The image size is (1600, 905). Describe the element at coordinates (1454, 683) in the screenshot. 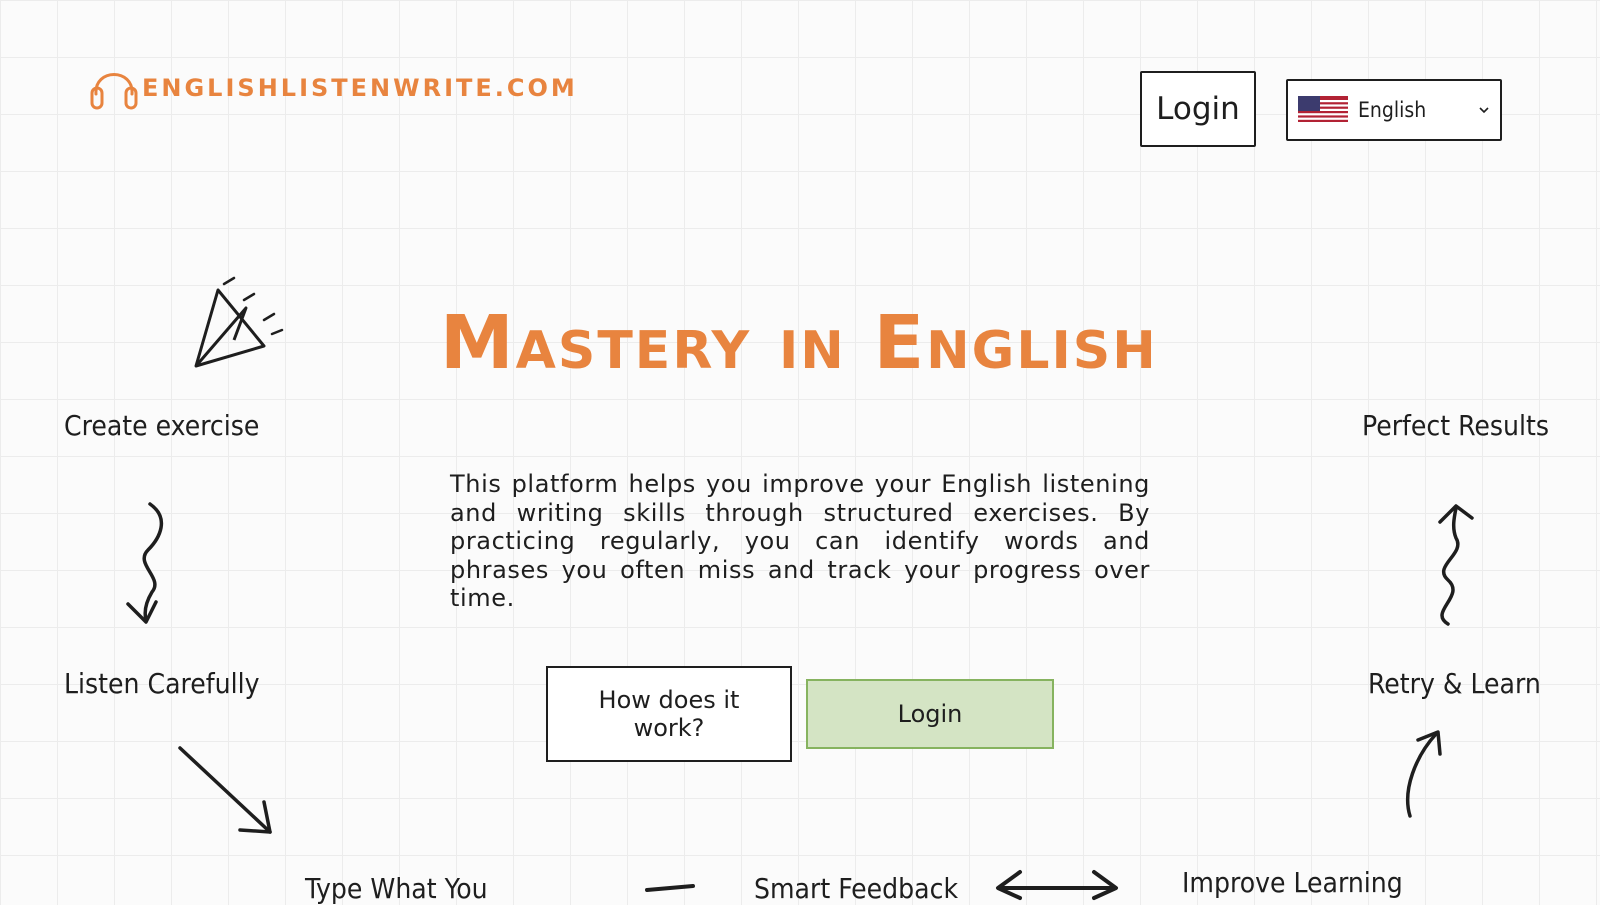

I see `step-retry-learn: Retry & Learn` at that location.